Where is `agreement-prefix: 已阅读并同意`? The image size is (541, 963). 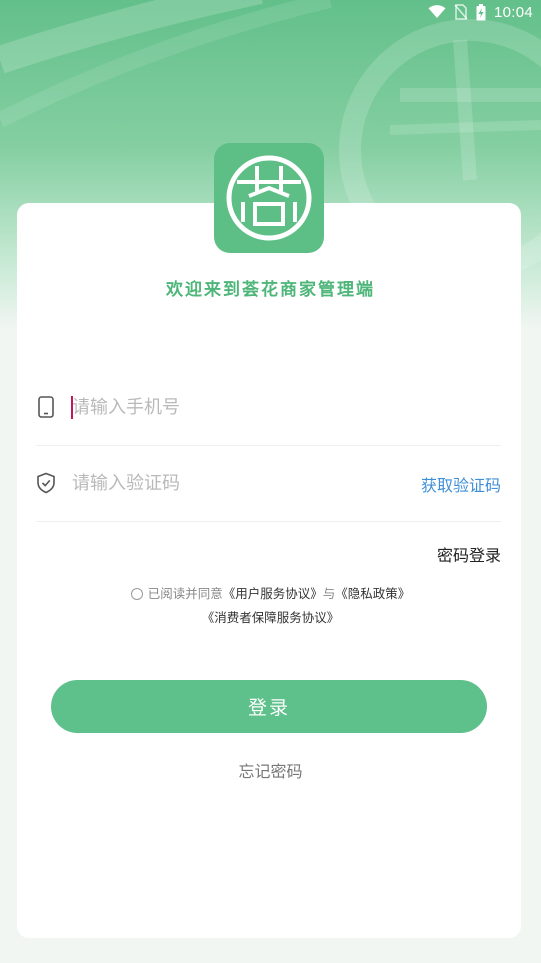
agreement-prefix: 已阅读并同意 is located at coordinates (185, 593).